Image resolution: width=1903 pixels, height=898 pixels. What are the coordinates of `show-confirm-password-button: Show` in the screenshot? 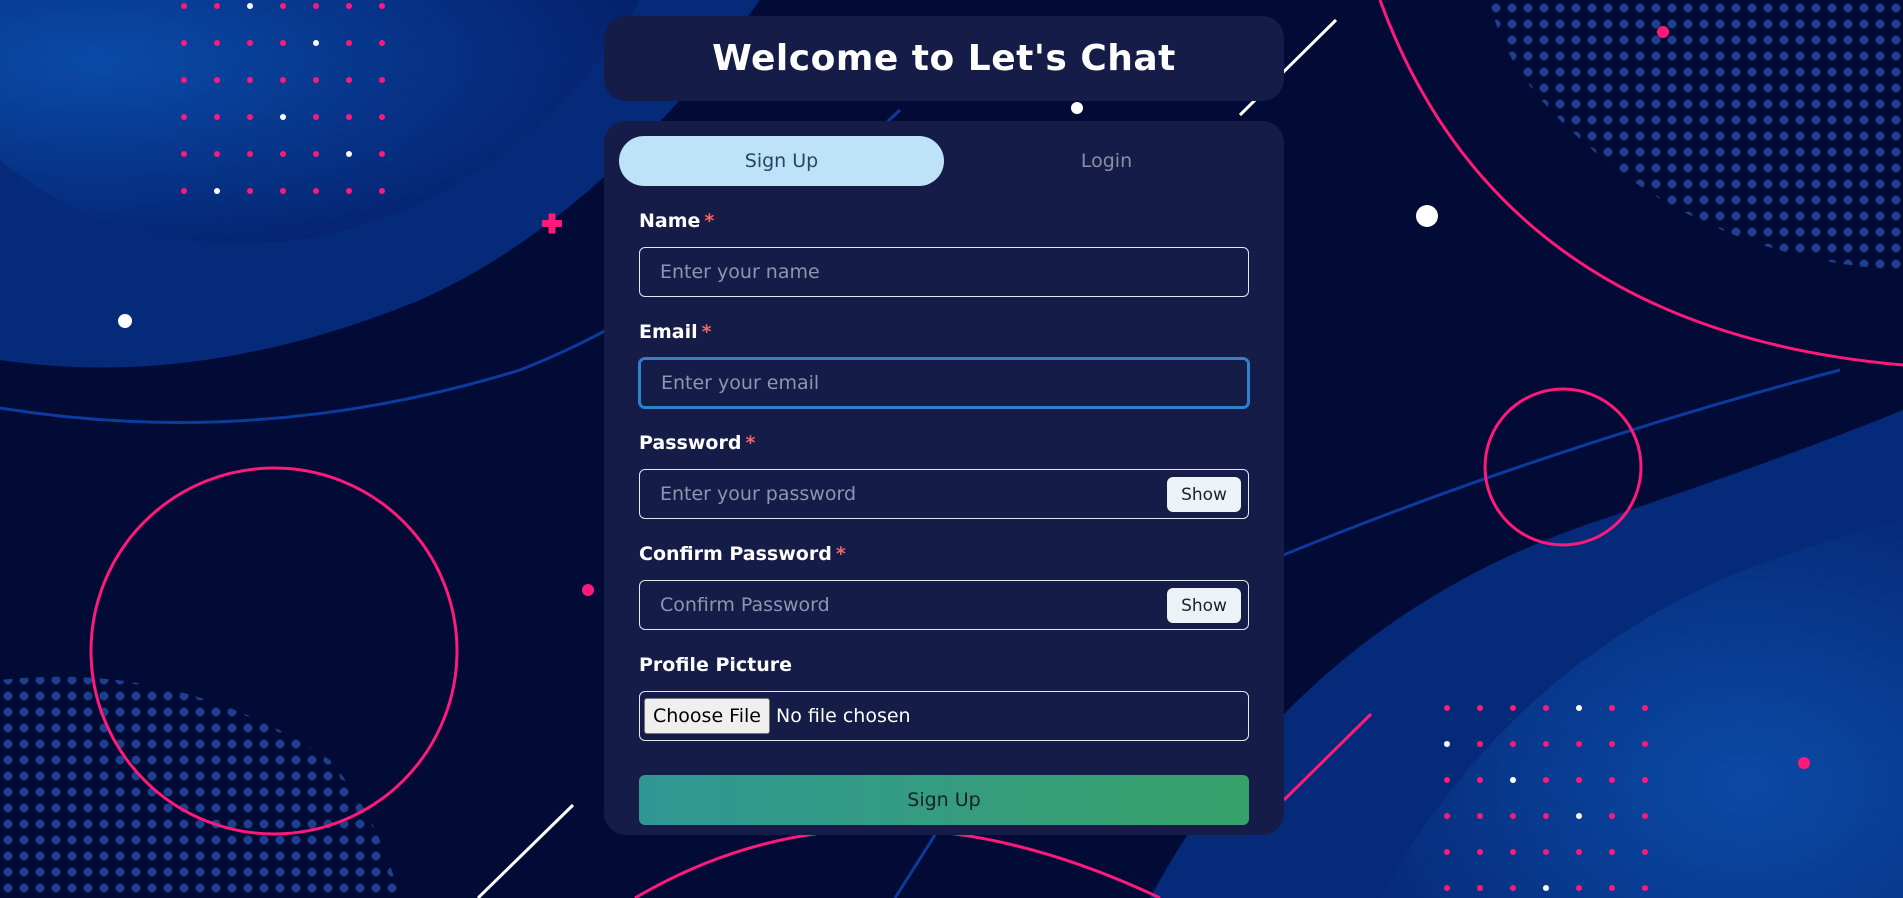 It's located at (1204, 605).